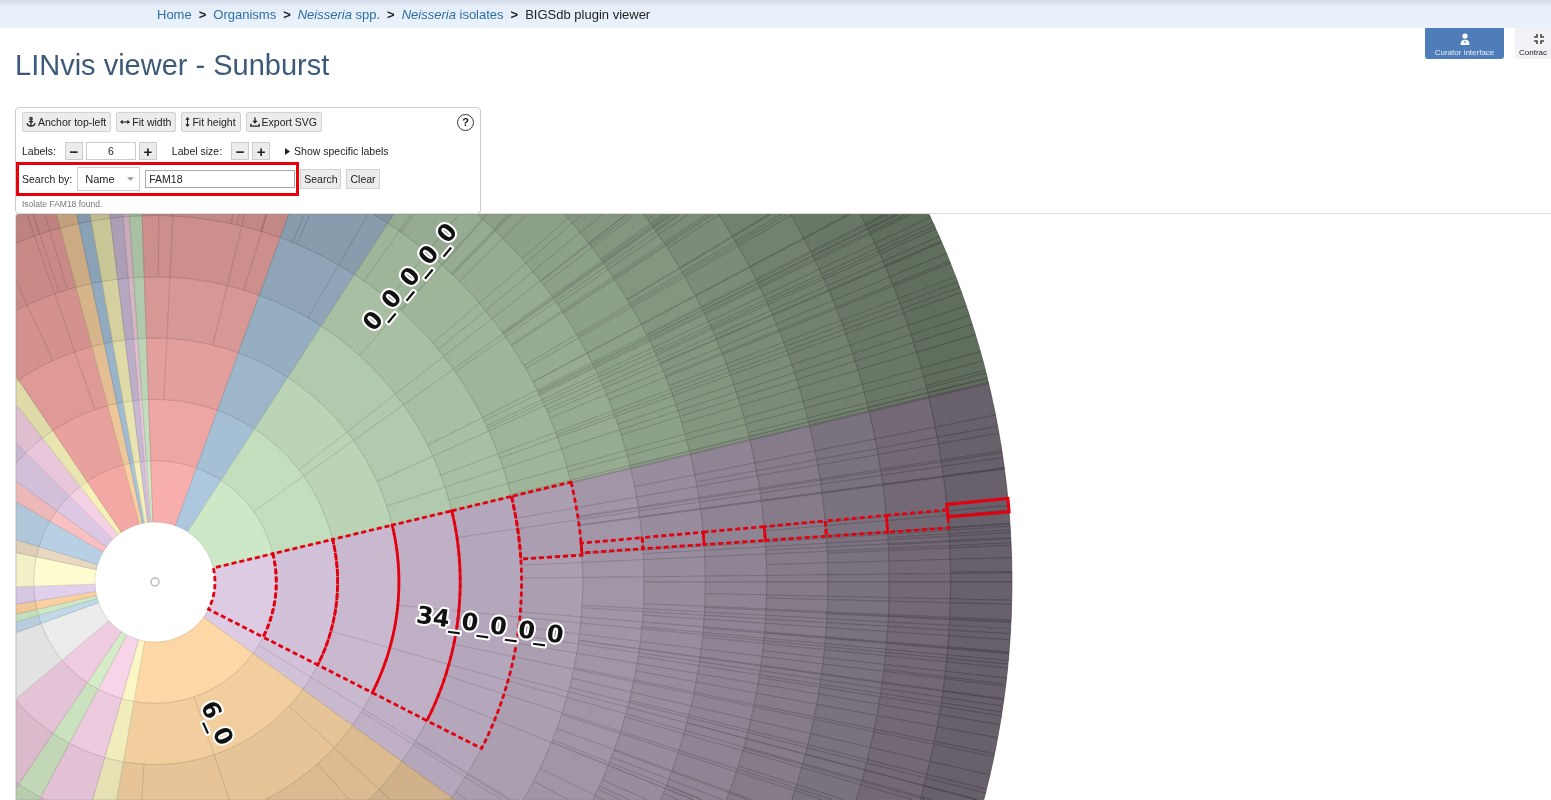  Describe the element at coordinates (284, 122) in the screenshot. I see `export-svg-button: Export SVG` at that location.